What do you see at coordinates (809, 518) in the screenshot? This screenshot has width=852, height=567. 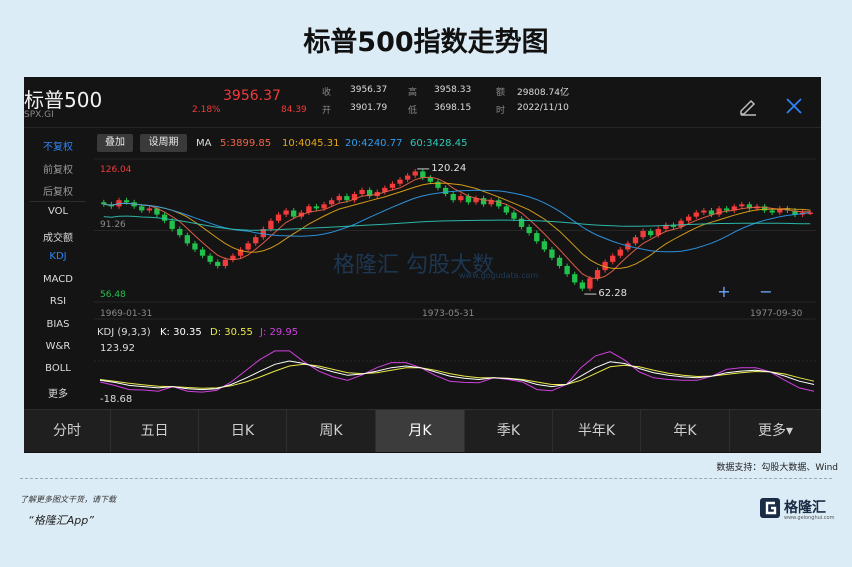 I see `logo-url: www.gelonghui.com` at bounding box center [809, 518].